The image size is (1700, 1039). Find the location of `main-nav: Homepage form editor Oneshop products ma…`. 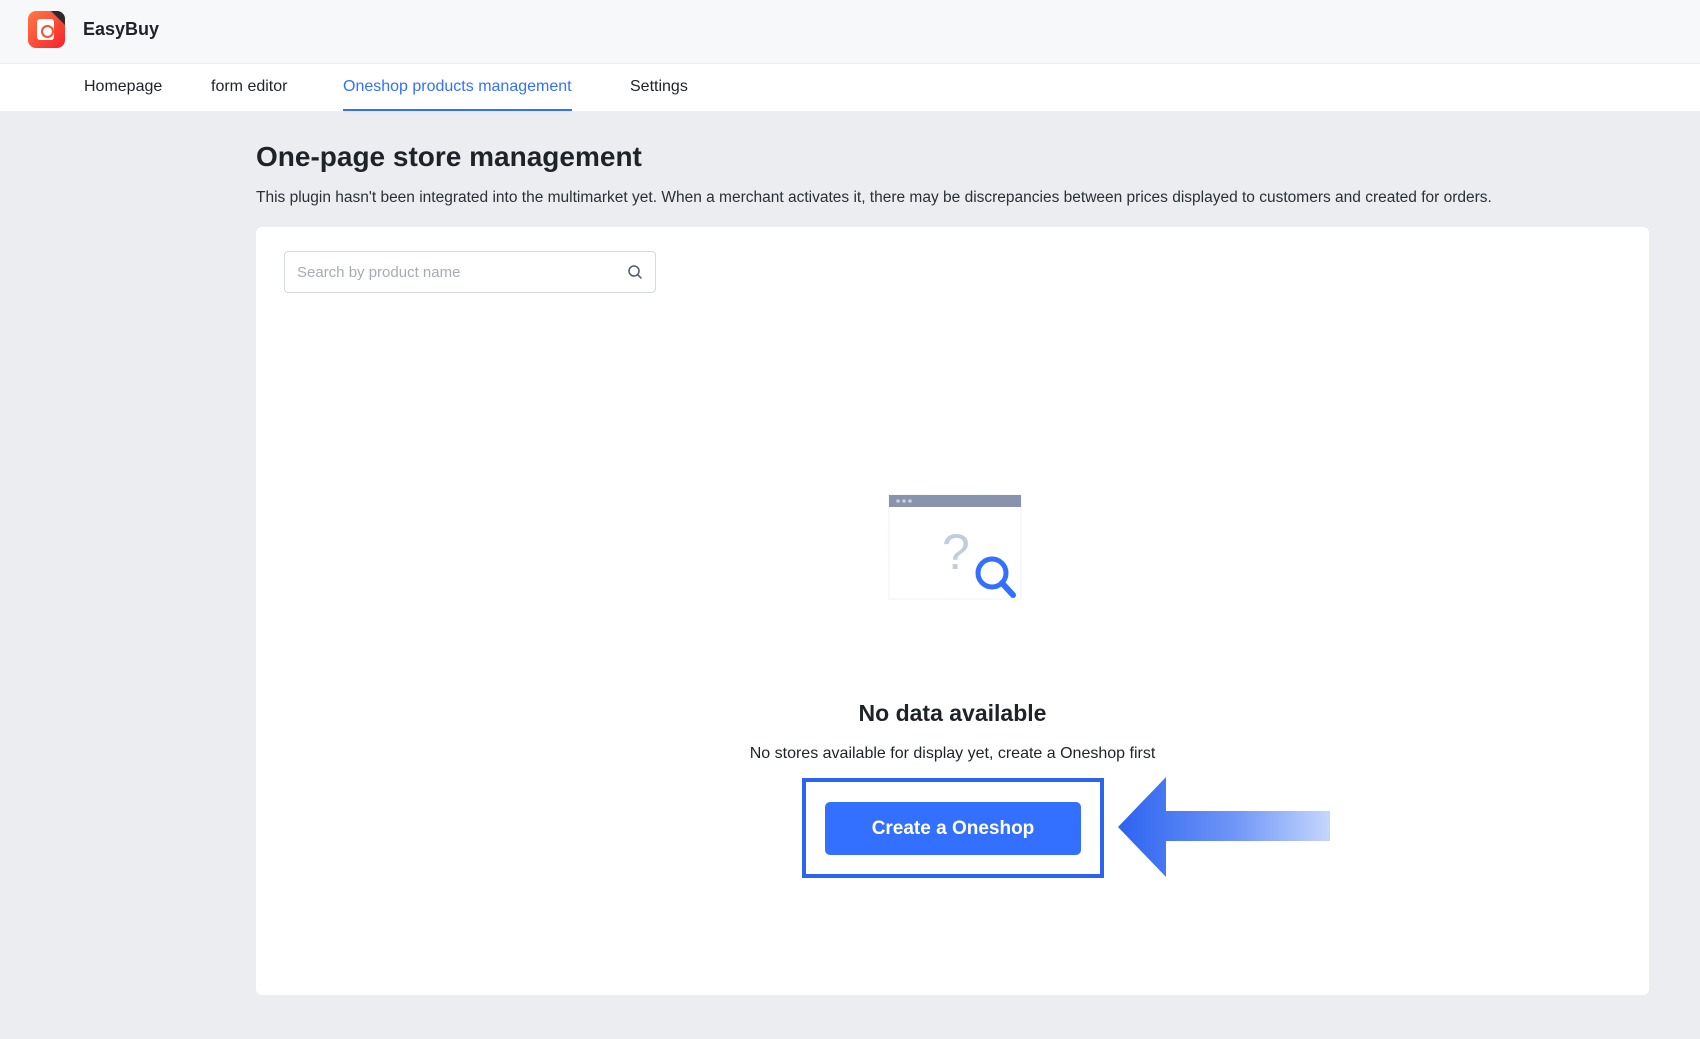

main-nav: Homepage form editor Oneshop products ma… is located at coordinates (850, 87).